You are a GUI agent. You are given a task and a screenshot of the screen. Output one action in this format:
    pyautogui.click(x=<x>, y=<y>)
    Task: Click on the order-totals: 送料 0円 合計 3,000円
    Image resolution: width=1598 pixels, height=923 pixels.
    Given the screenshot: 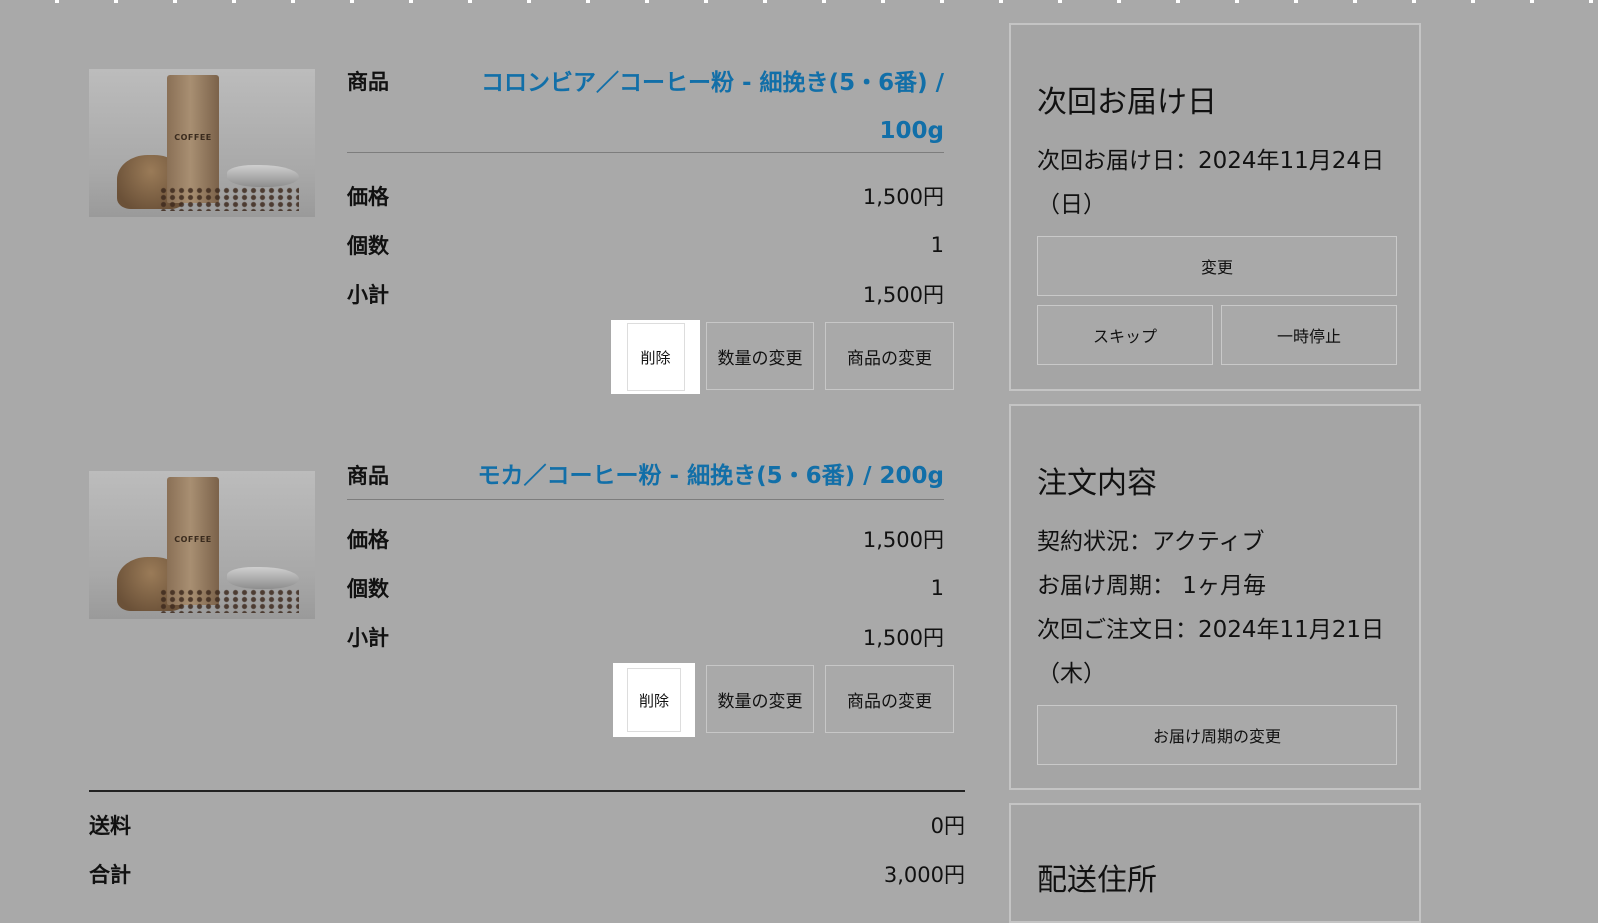 What is the action you would take?
    pyautogui.click(x=527, y=844)
    